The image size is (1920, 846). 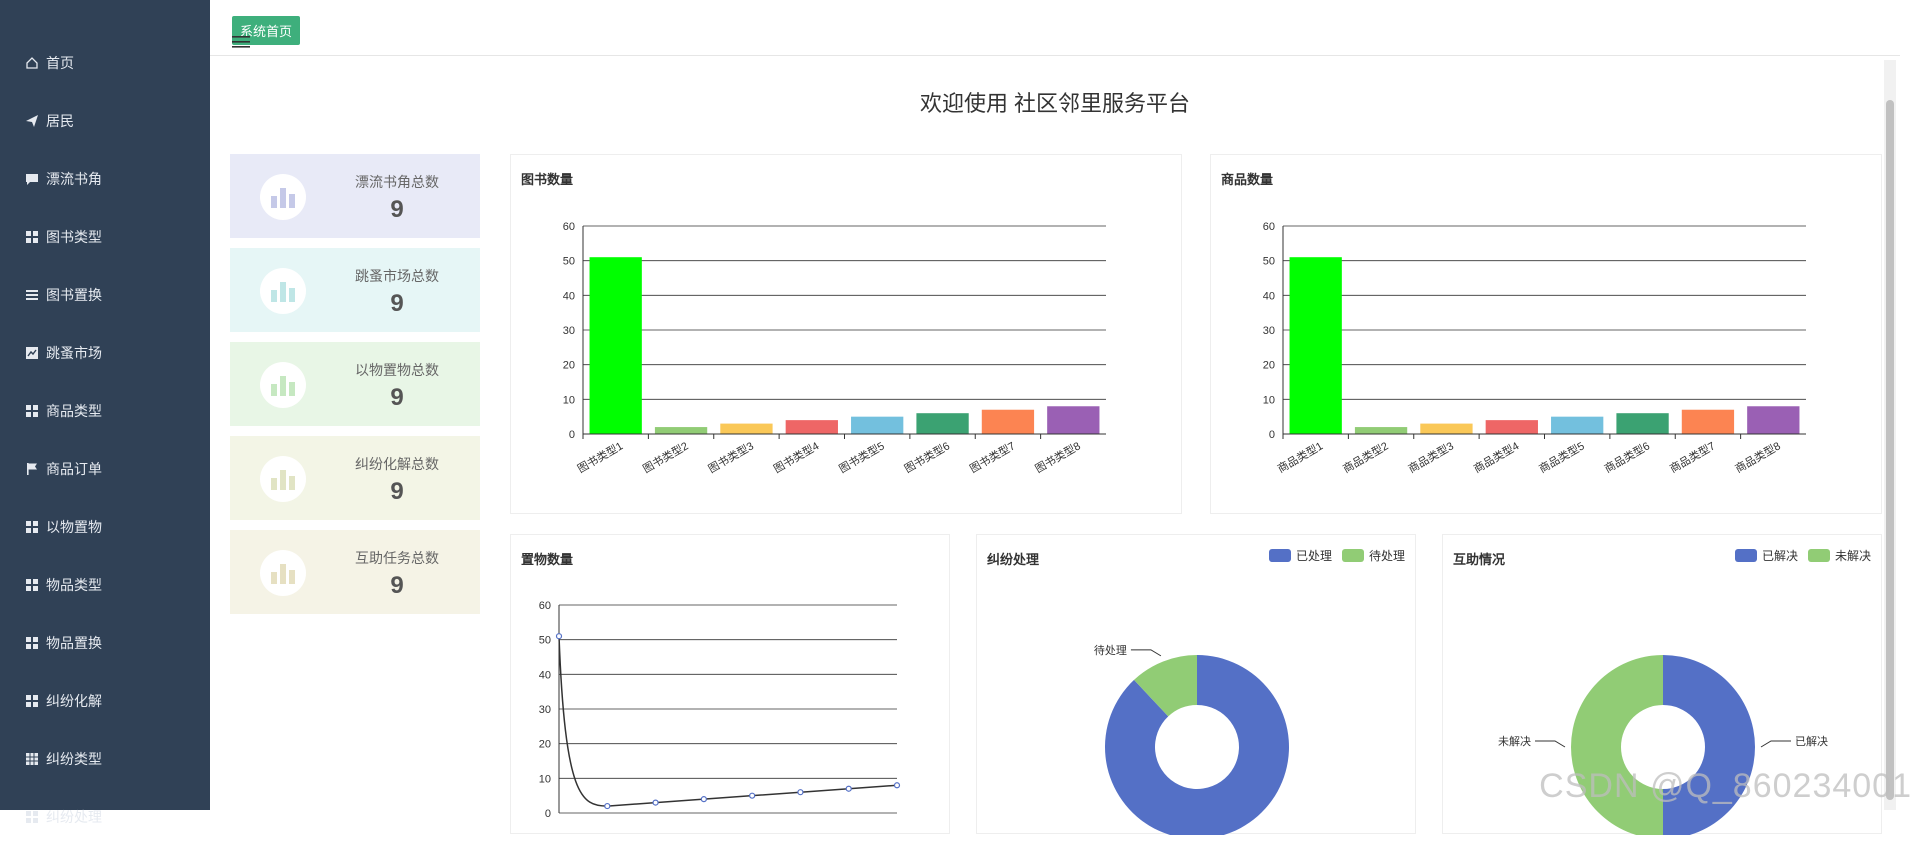 I want to click on stat-label: 纠纷化解总数, so click(x=397, y=464).